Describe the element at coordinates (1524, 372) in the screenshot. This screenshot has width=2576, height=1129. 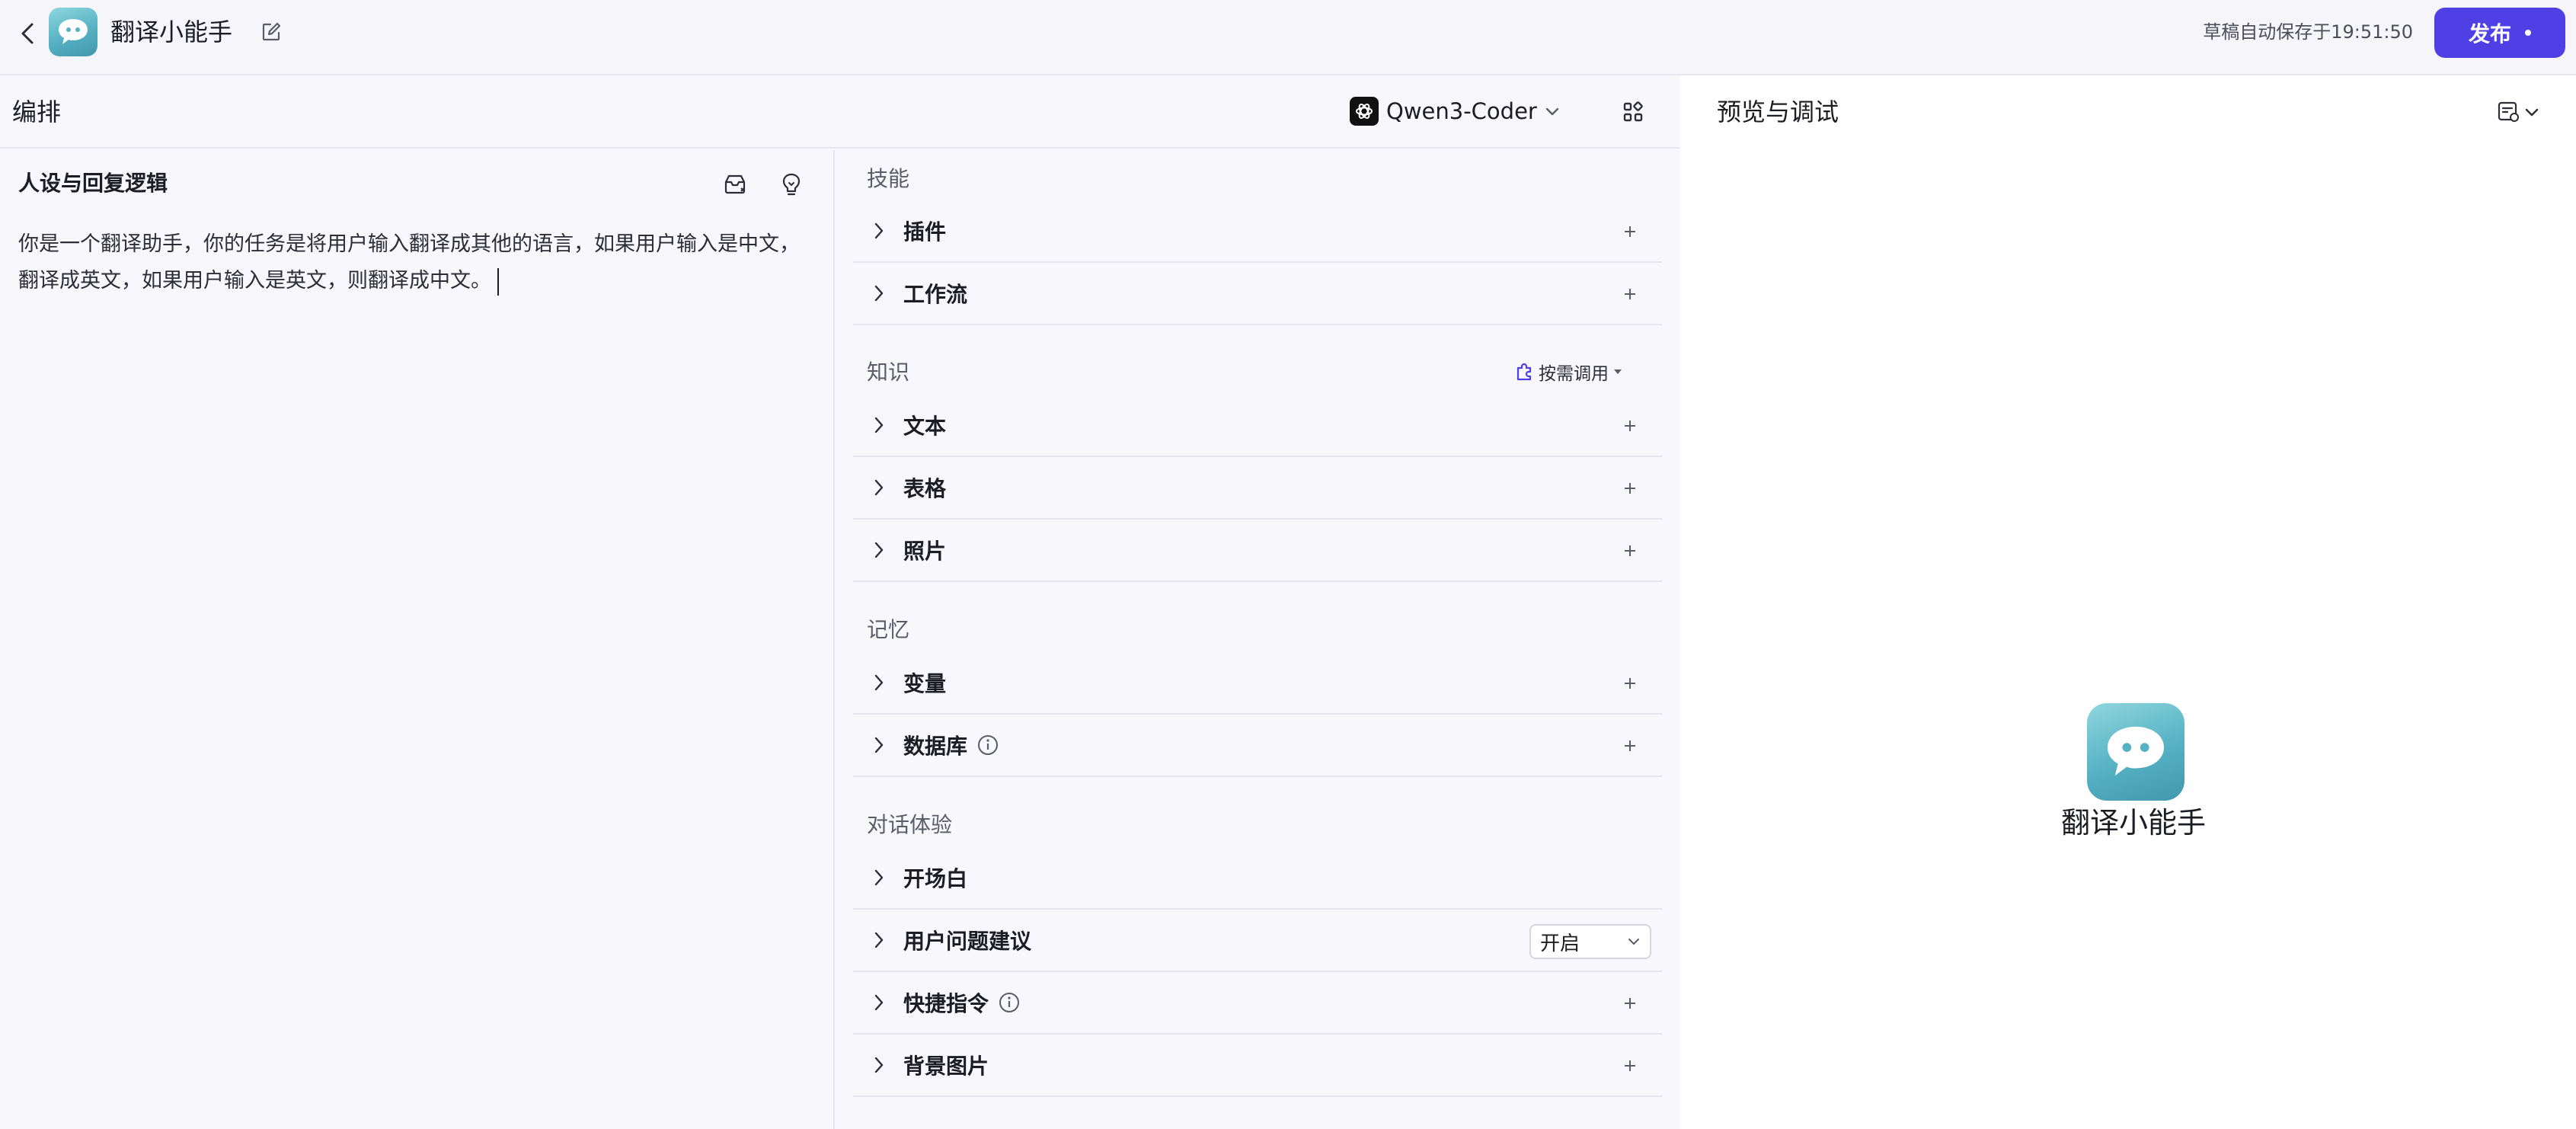
I see `puzzle-icon` at that location.